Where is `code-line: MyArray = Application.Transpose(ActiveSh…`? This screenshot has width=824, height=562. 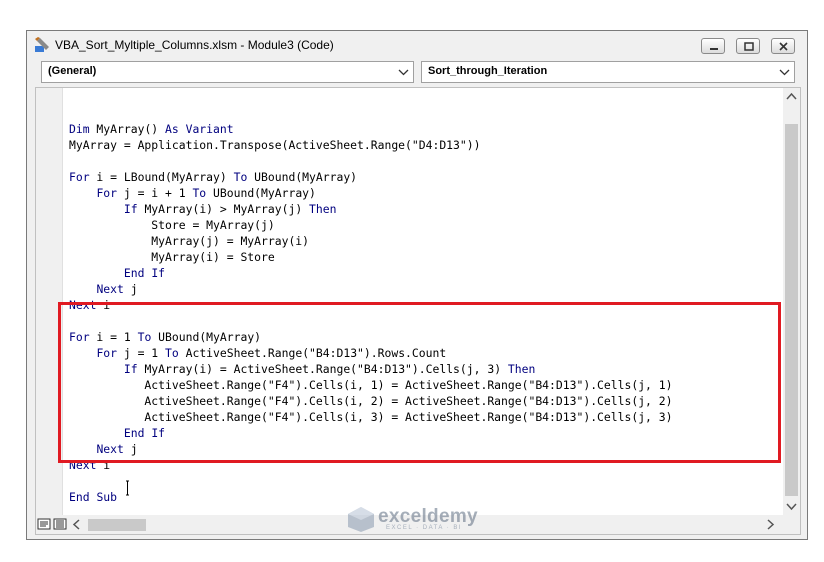 code-line: MyArray = Application.Transpose(ActiveSh… is located at coordinates (370, 145).